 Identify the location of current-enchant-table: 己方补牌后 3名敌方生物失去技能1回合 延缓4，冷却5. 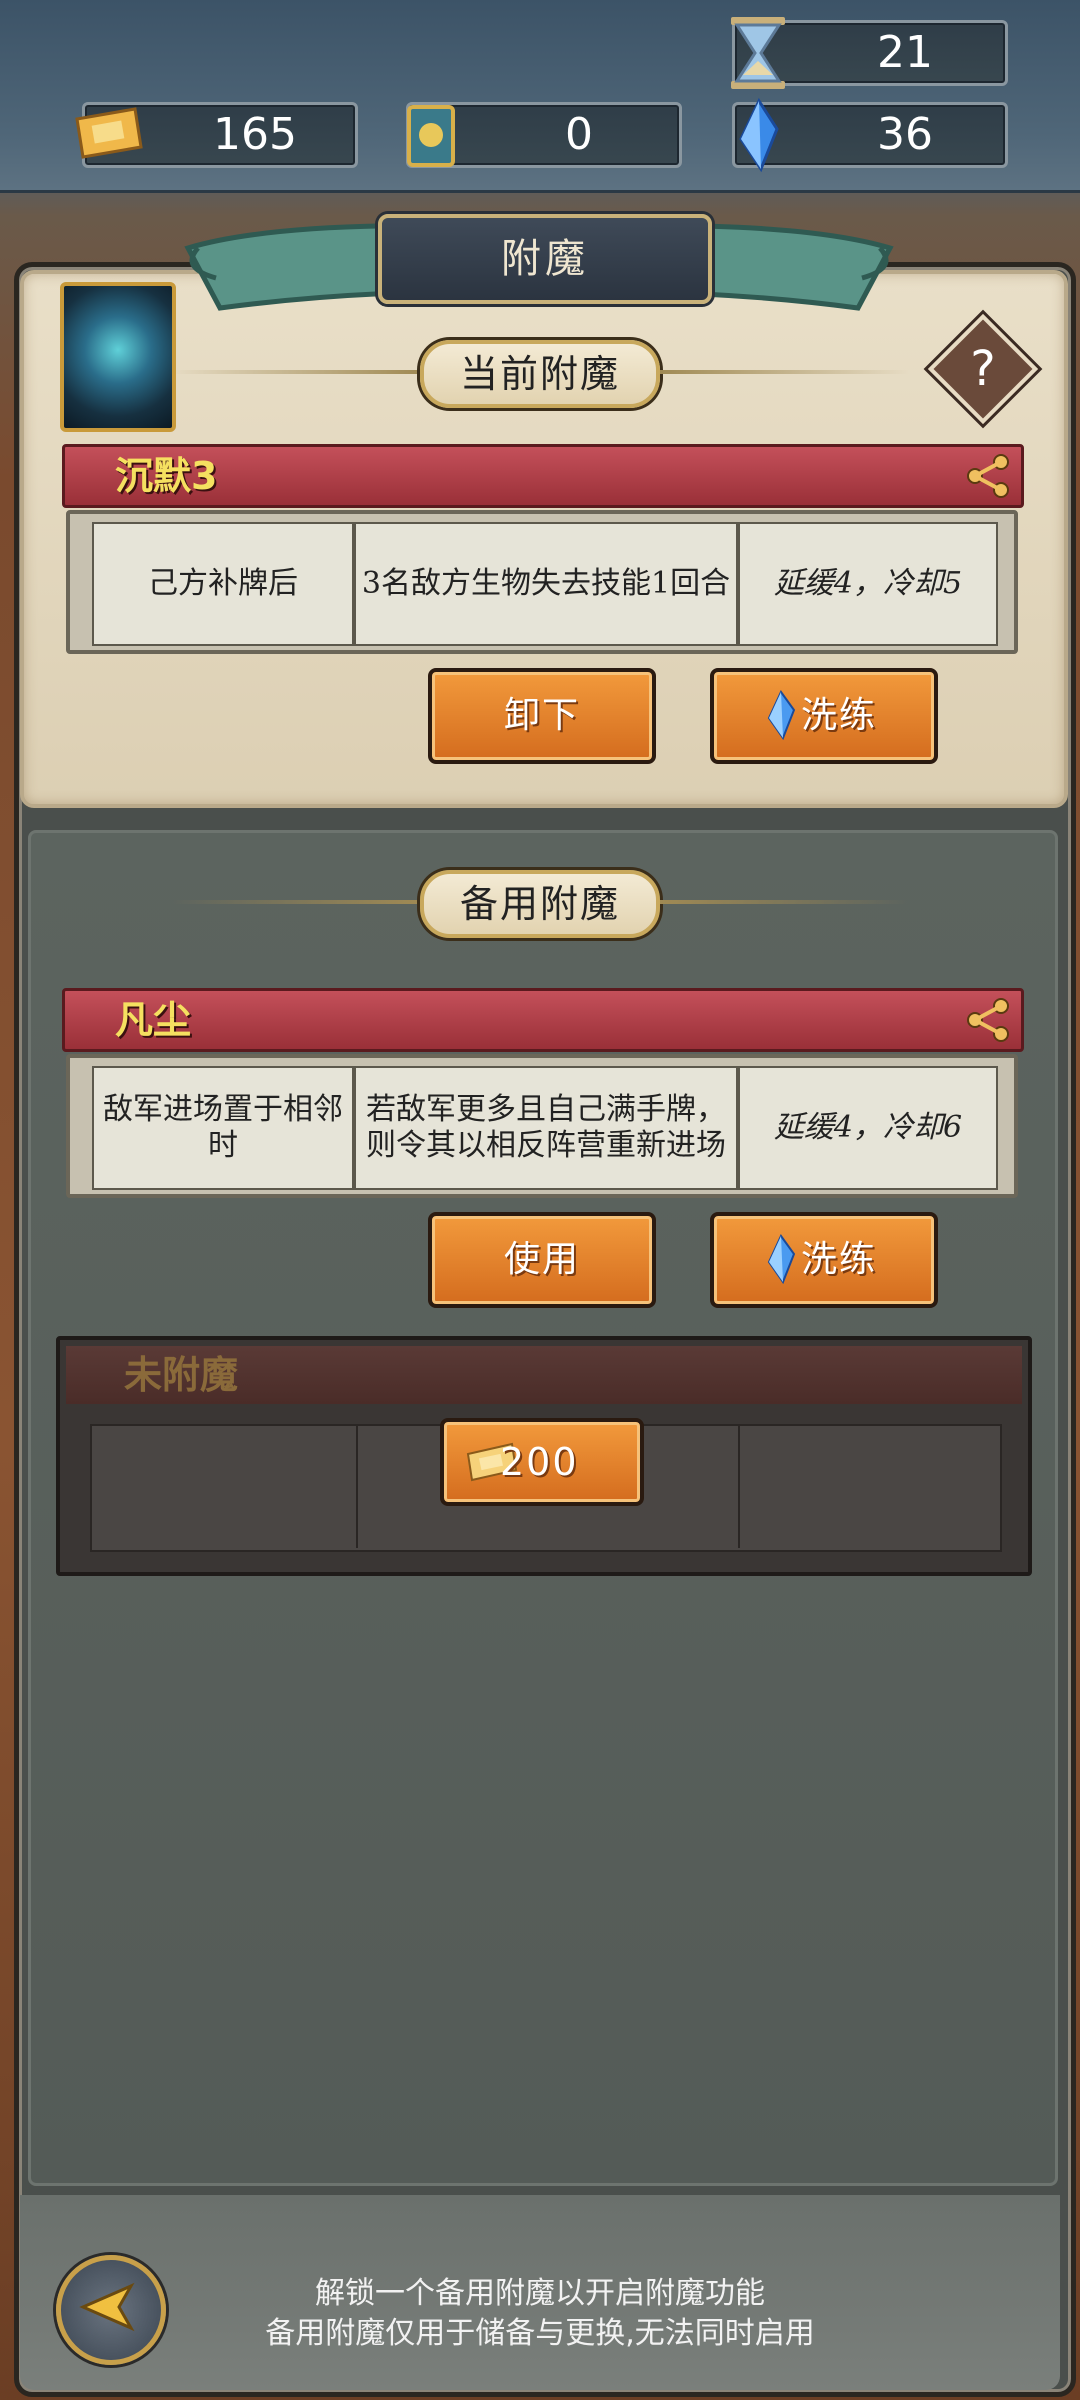
(542, 582).